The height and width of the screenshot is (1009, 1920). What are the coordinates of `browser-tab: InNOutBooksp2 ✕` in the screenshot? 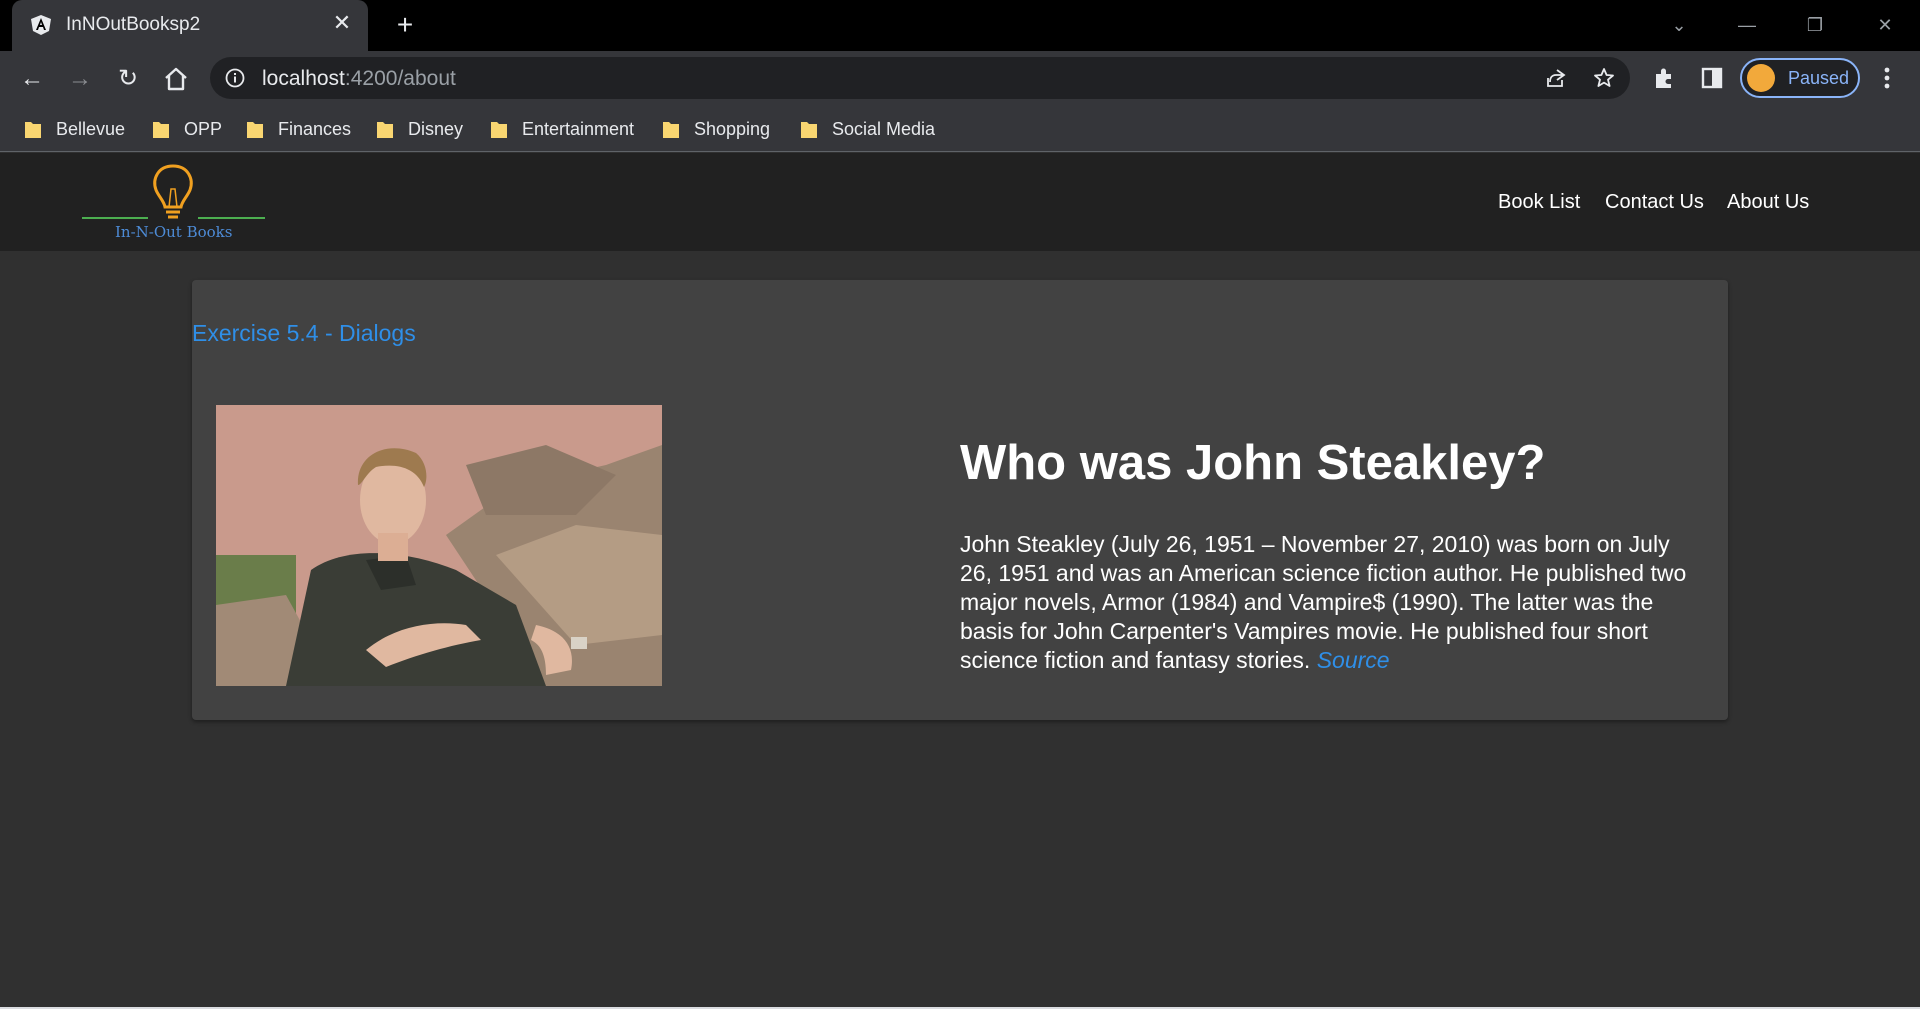 It's located at (190, 25).